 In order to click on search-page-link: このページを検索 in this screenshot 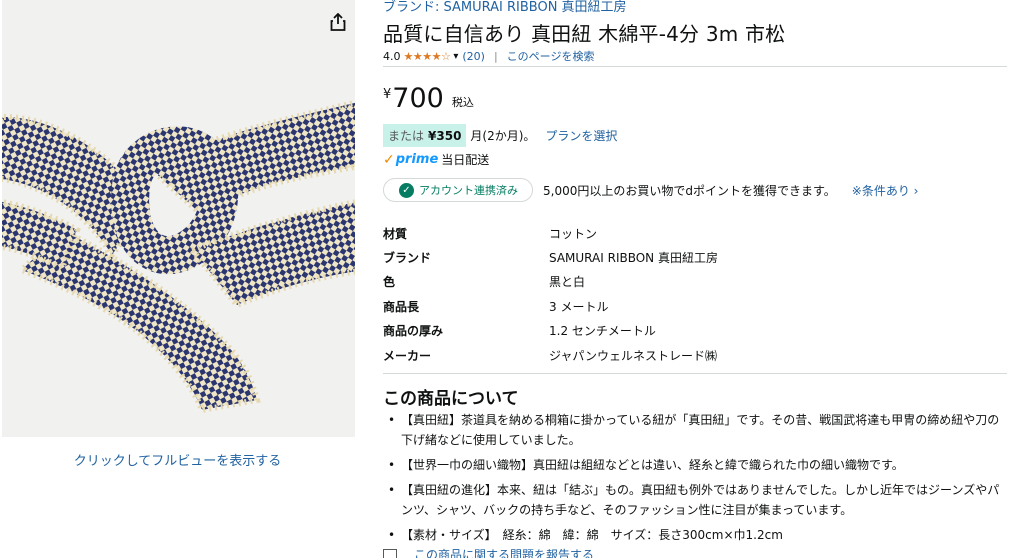, I will do `click(551, 56)`.